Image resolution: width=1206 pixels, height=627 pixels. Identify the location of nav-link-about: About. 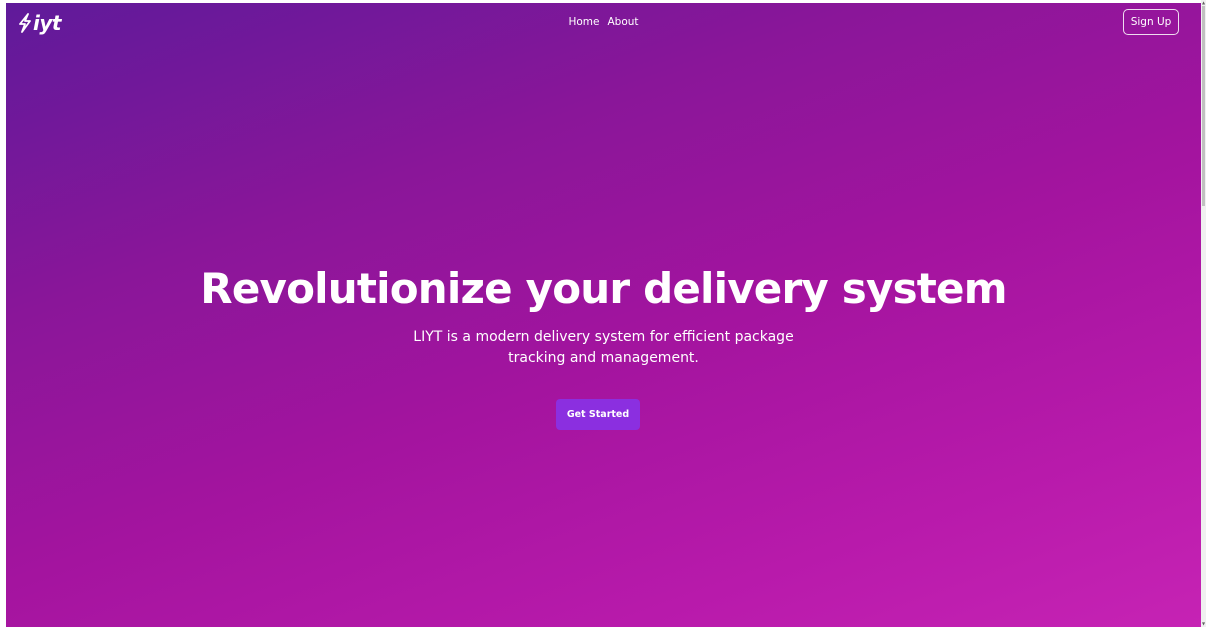
(622, 22).